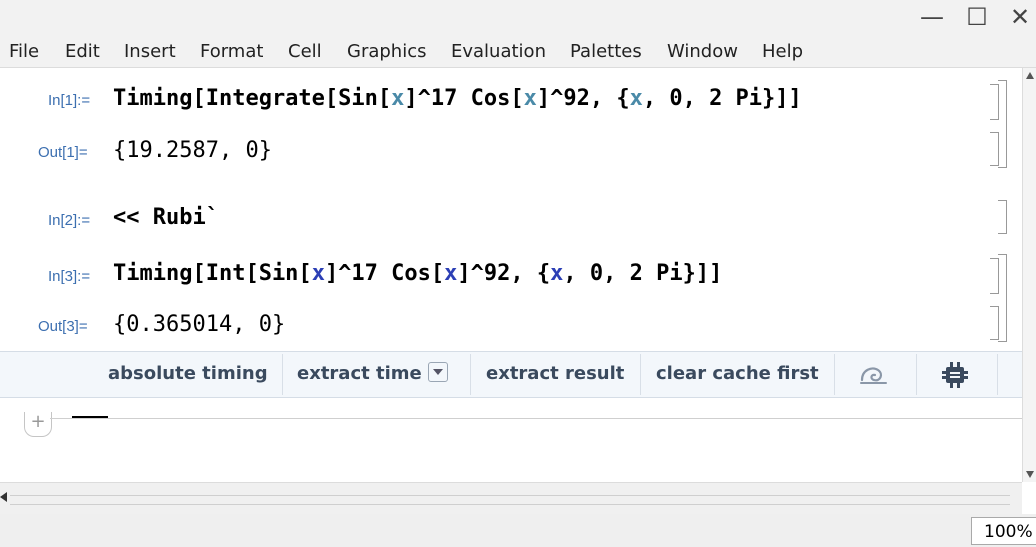 The height and width of the screenshot is (547, 1036). I want to click on menu-graphics: Graphics, so click(387, 51).